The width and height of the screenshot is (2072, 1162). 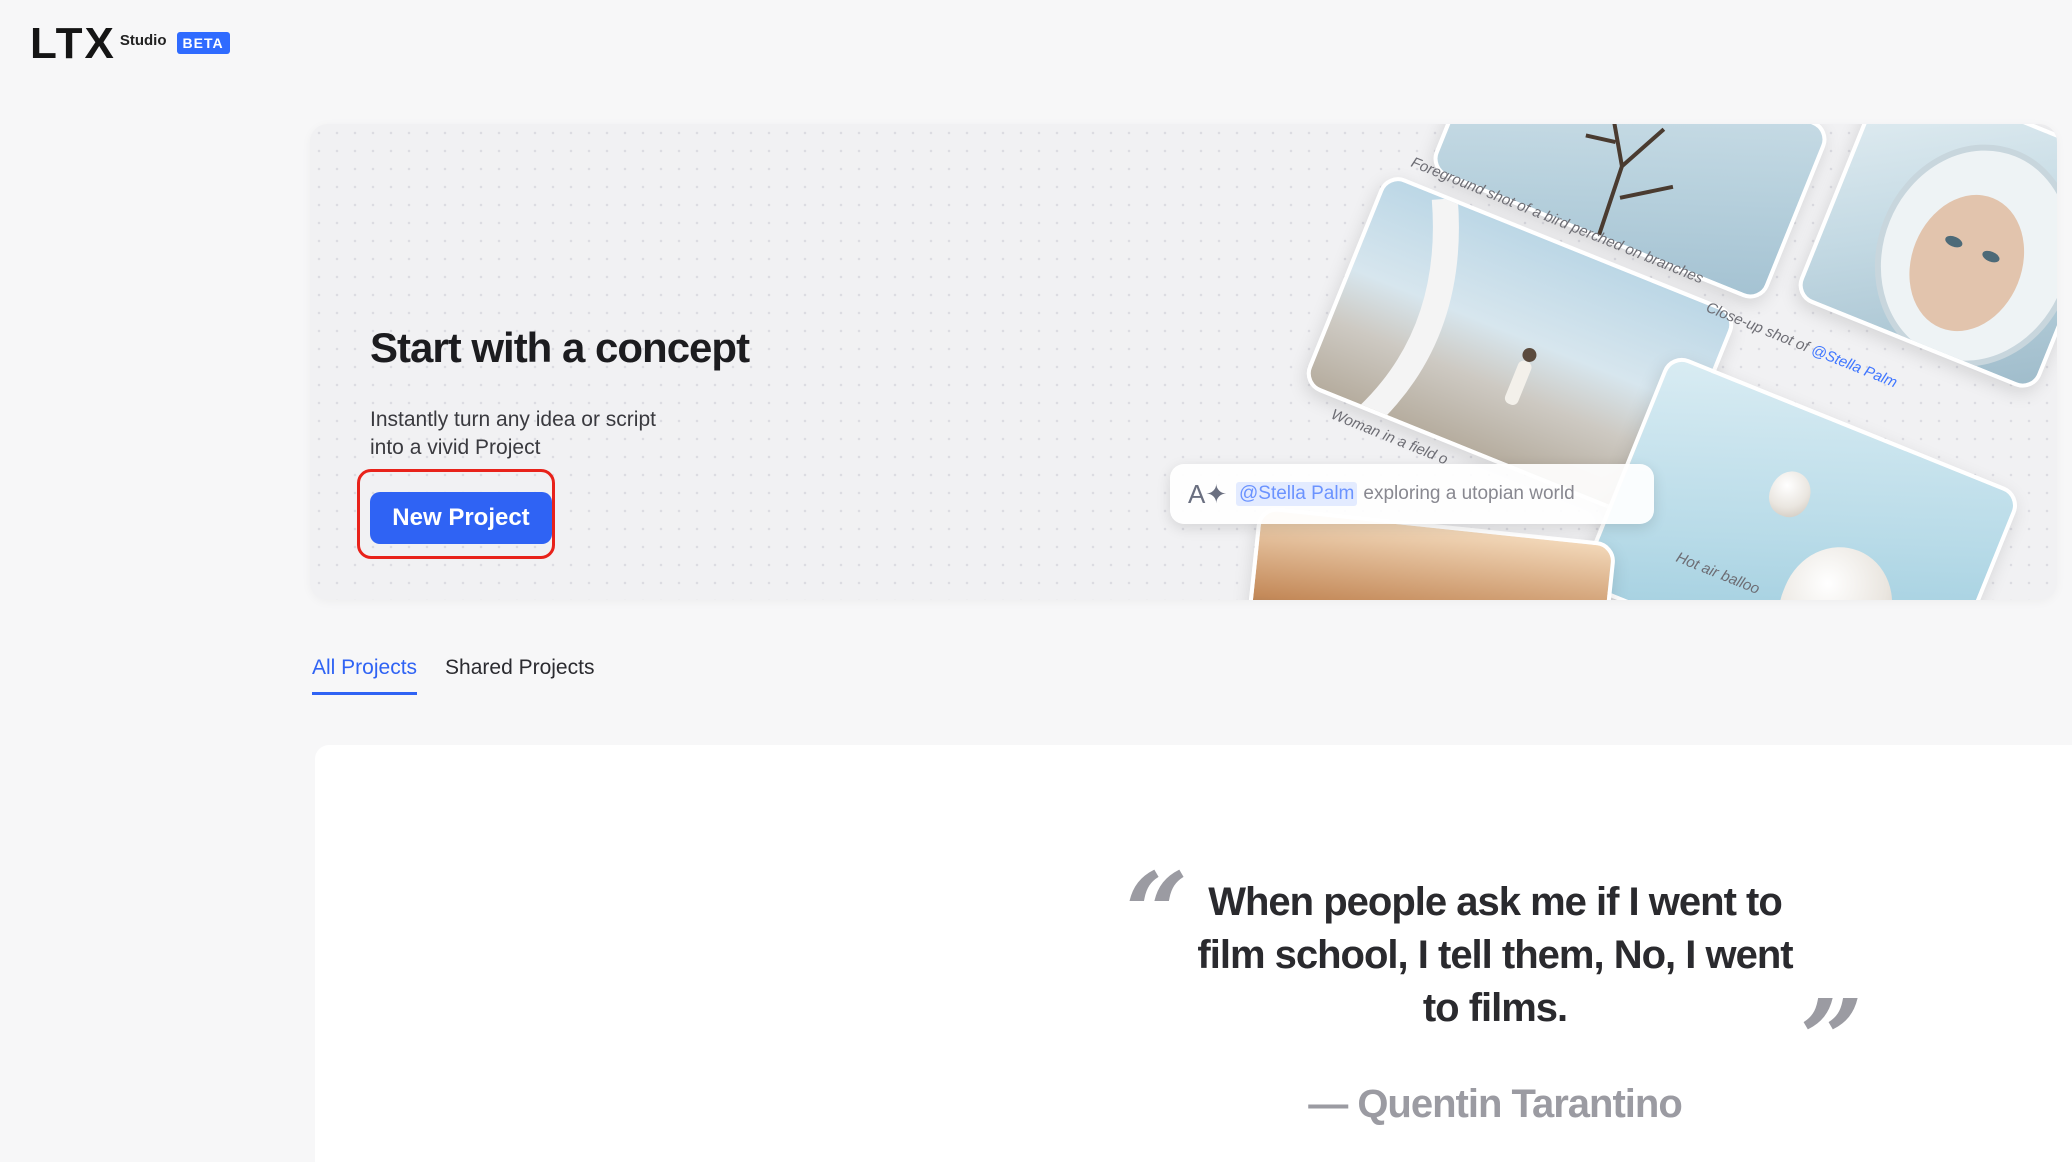 What do you see at coordinates (1208, 493) in the screenshot?
I see `ai-text-icon: A✦` at bounding box center [1208, 493].